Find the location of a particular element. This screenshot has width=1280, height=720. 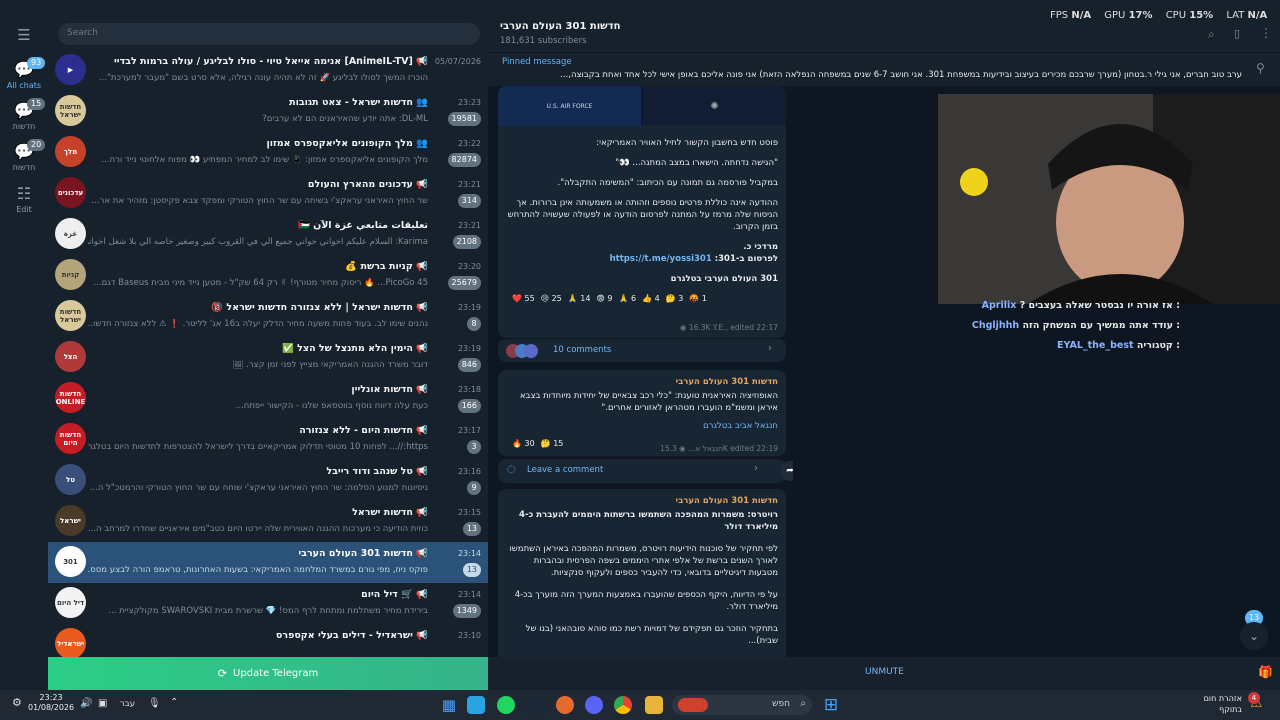

stream-chat-text: : עודד אתה ממשיך עם המשחק הזה is located at coordinates (1101, 325).